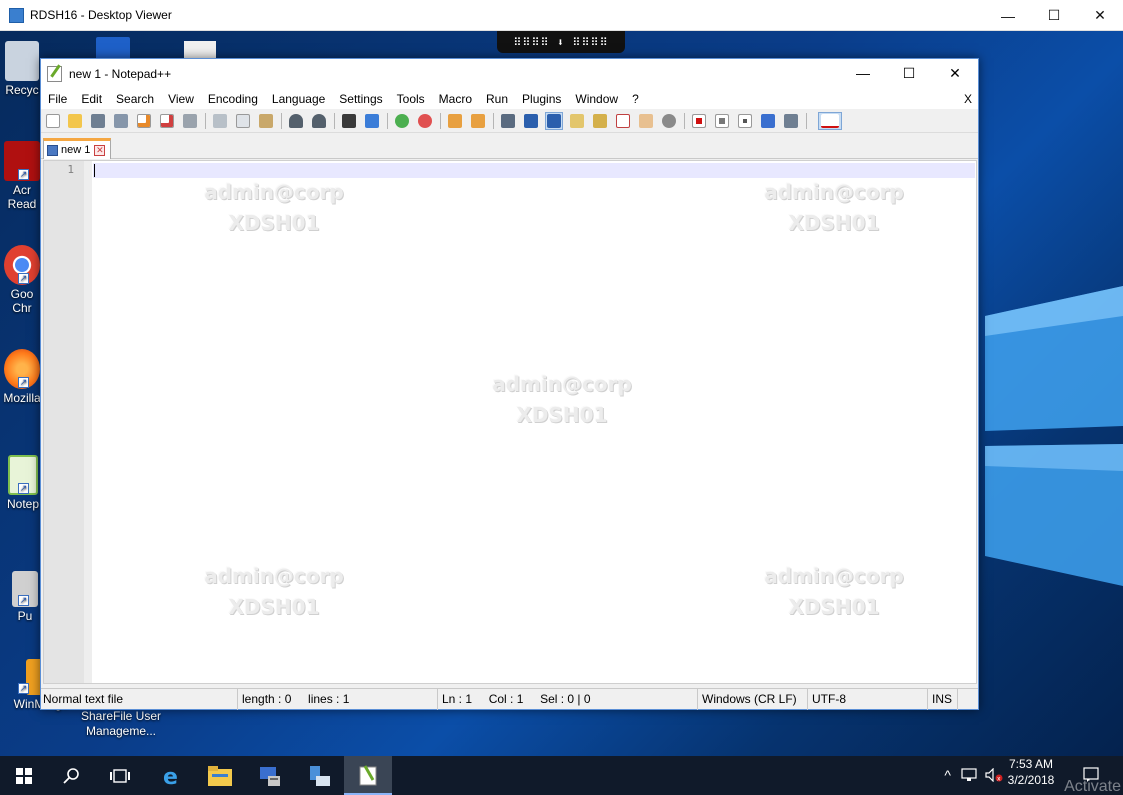 The height and width of the screenshot is (795, 1123). What do you see at coordinates (1100, 15) in the screenshot?
I see `viewer-close-button: ✕` at bounding box center [1100, 15].